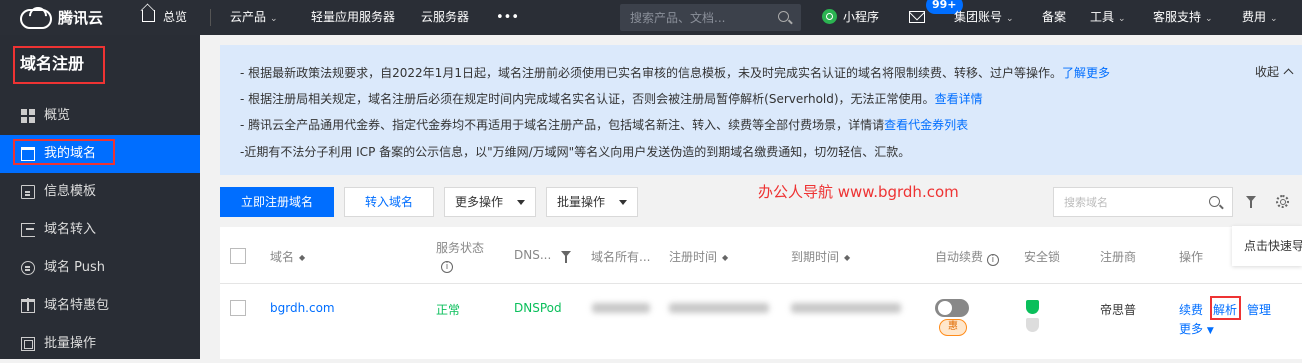  Describe the element at coordinates (978, 17) in the screenshot. I see `nav-group-account-label: 集团账号` at that location.